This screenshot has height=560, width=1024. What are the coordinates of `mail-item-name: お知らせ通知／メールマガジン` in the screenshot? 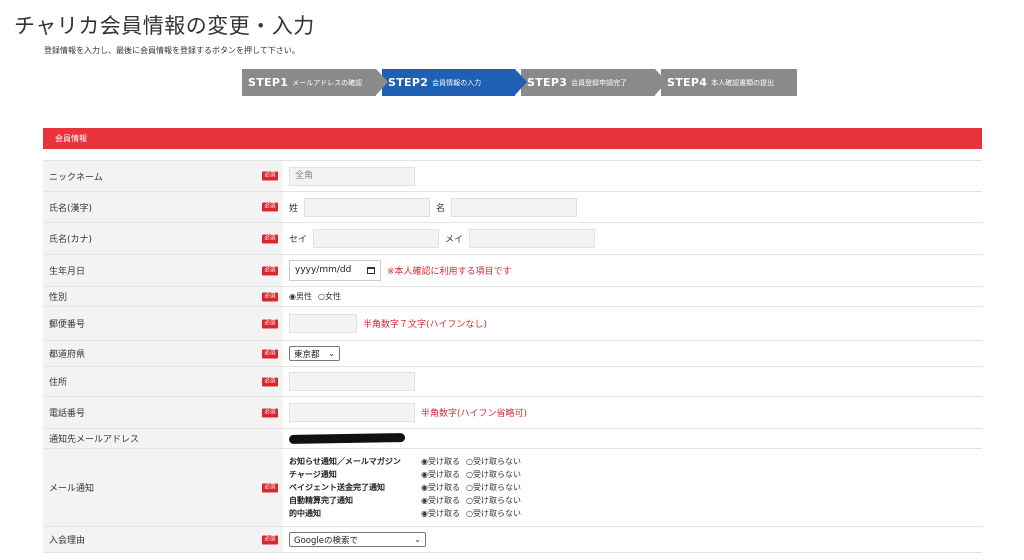 It's located at (345, 461).